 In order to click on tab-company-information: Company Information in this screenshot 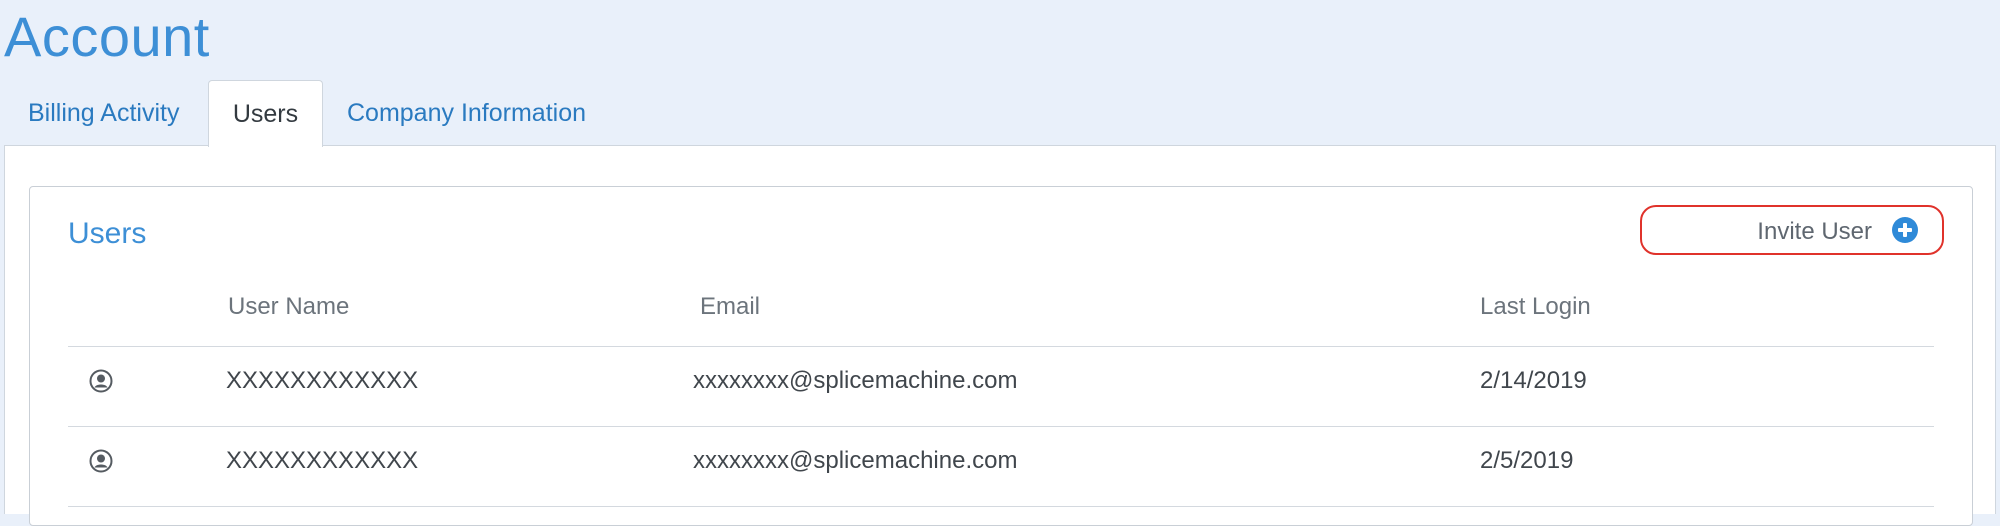, I will do `click(466, 113)`.